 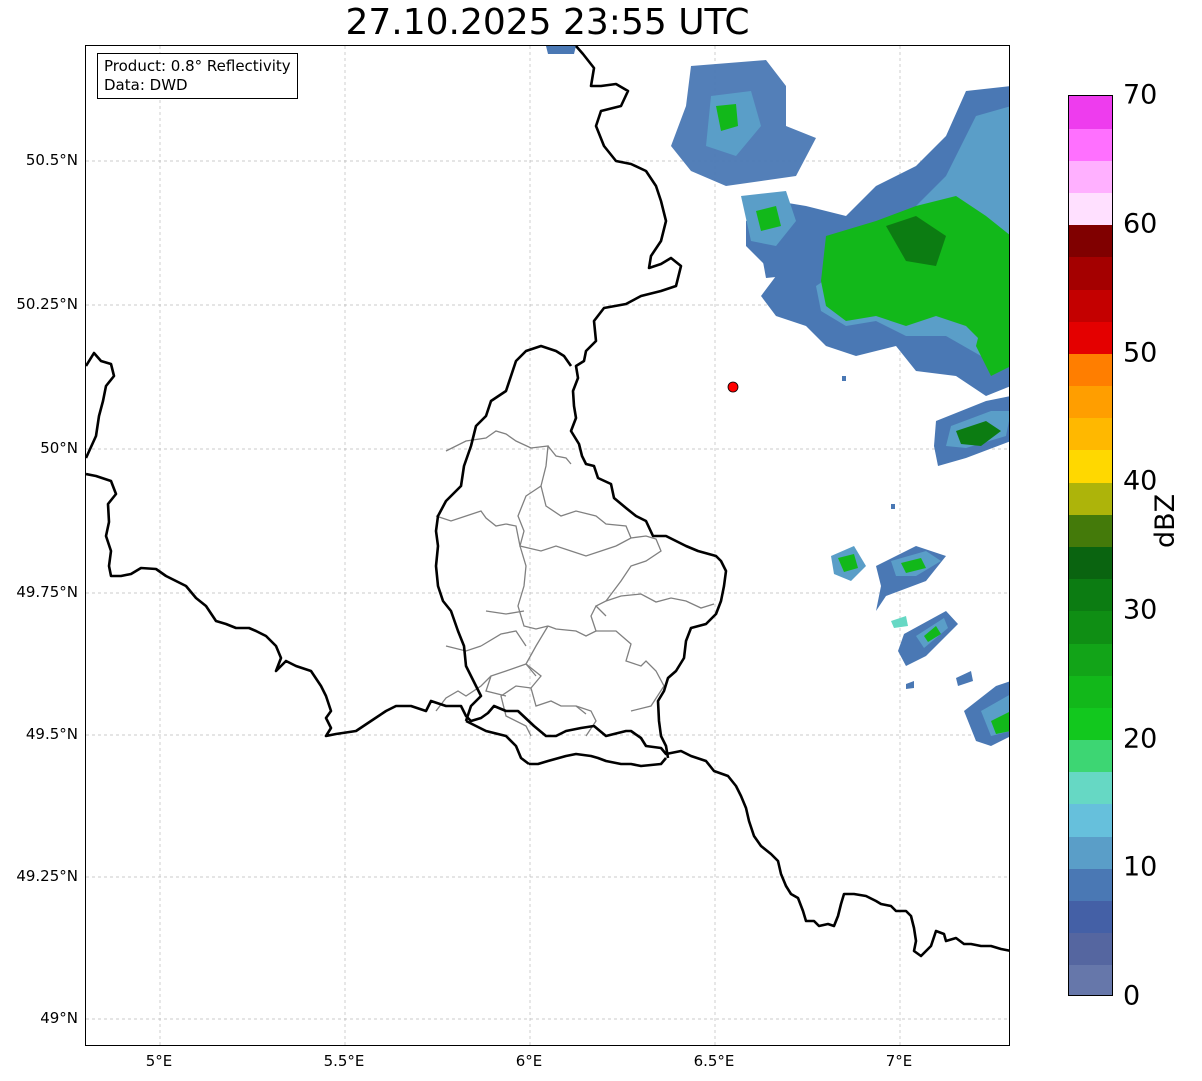 I want to click on lon-tick-label: 6°E, so click(x=529, y=1061).